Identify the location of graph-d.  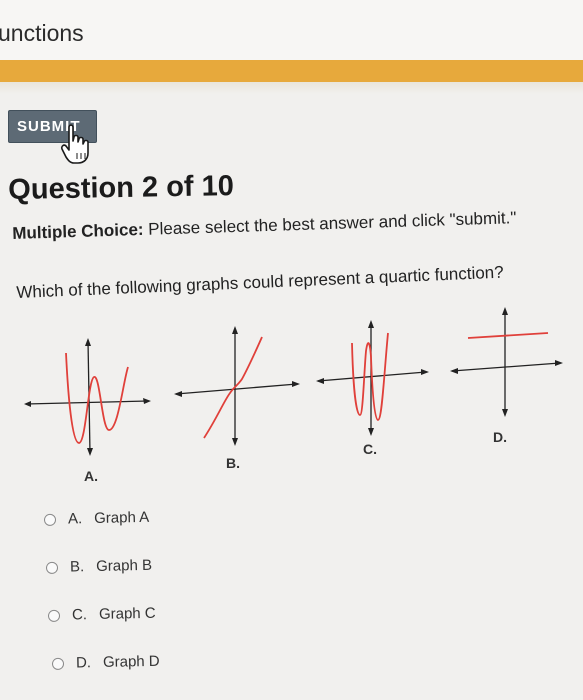
(506, 362).